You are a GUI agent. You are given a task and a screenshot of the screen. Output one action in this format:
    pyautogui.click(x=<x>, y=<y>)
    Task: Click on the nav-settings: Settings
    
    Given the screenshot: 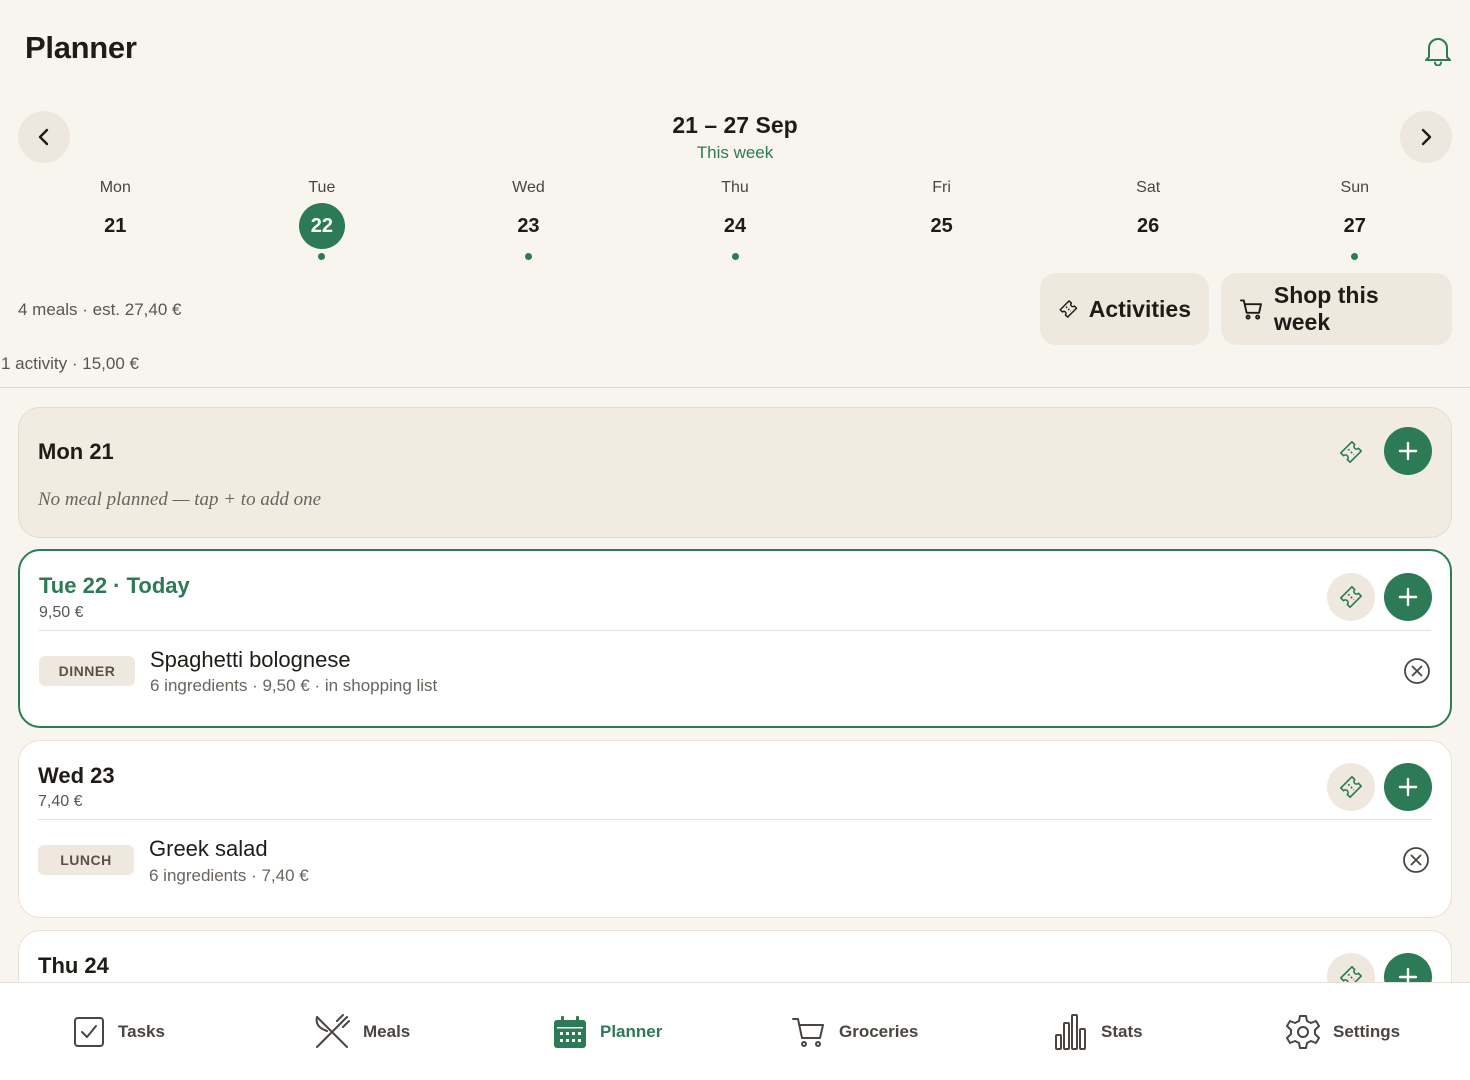 What is the action you would take?
    pyautogui.click(x=1342, y=1031)
    